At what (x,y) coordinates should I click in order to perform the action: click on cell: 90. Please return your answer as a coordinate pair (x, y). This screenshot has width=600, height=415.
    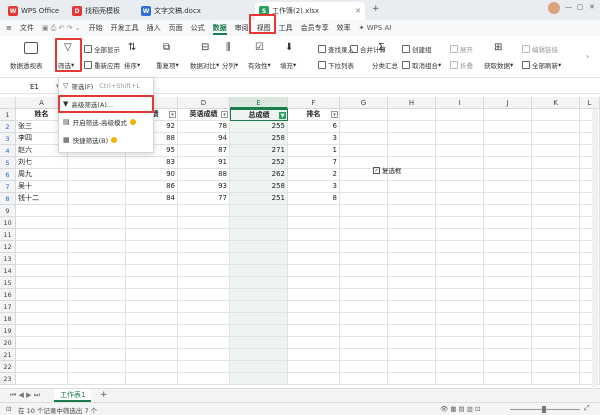
    Looking at the image, I should click on (152, 175).